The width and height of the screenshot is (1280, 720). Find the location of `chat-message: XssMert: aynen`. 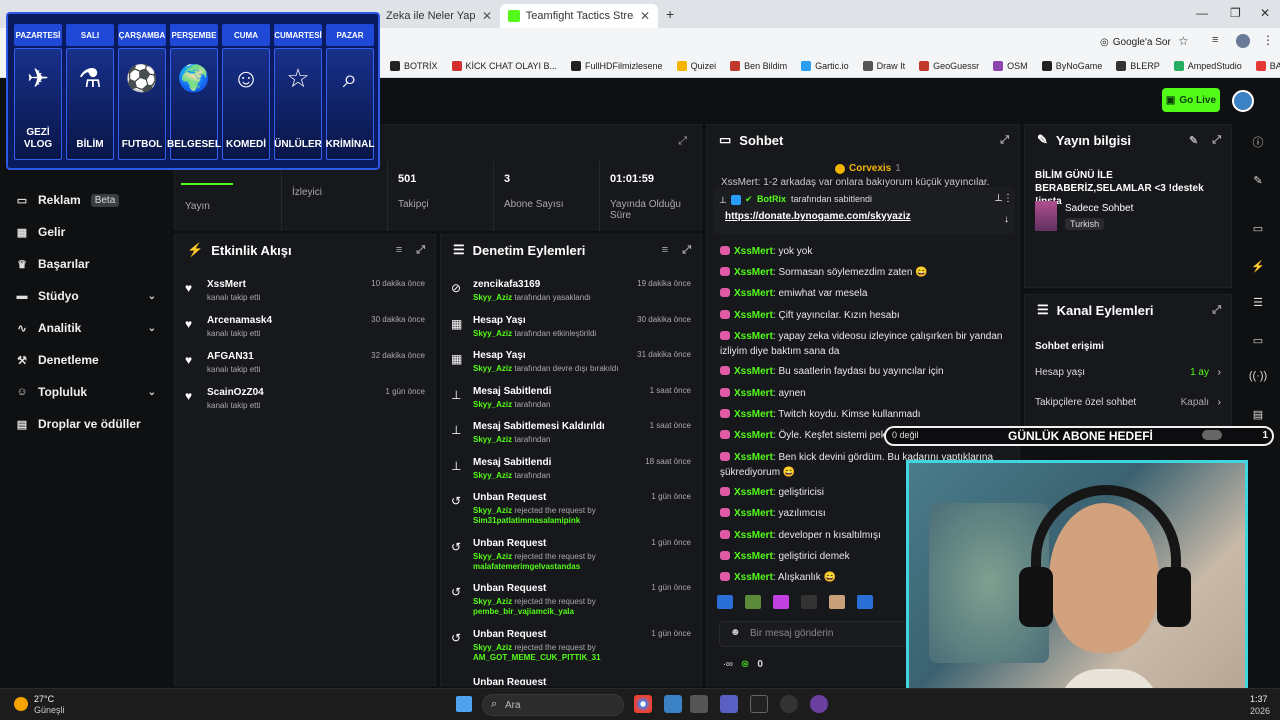

chat-message: XssMert: aynen is located at coordinates (865, 393).